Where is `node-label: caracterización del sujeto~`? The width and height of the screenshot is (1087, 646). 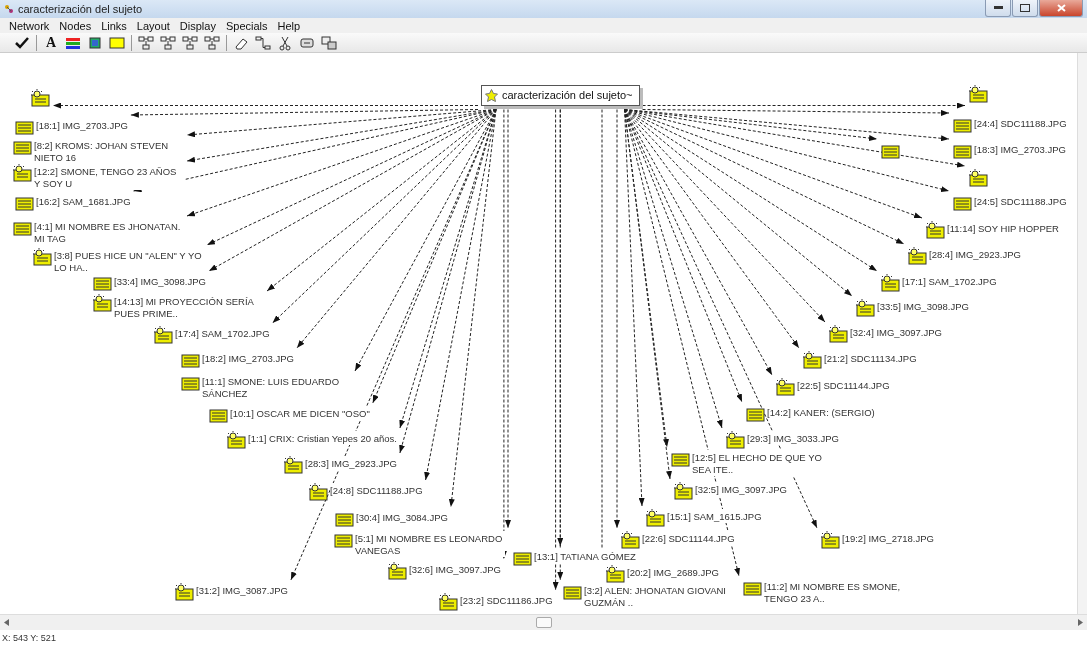
node-label: caracterización del sujeto~ is located at coordinates (567, 95).